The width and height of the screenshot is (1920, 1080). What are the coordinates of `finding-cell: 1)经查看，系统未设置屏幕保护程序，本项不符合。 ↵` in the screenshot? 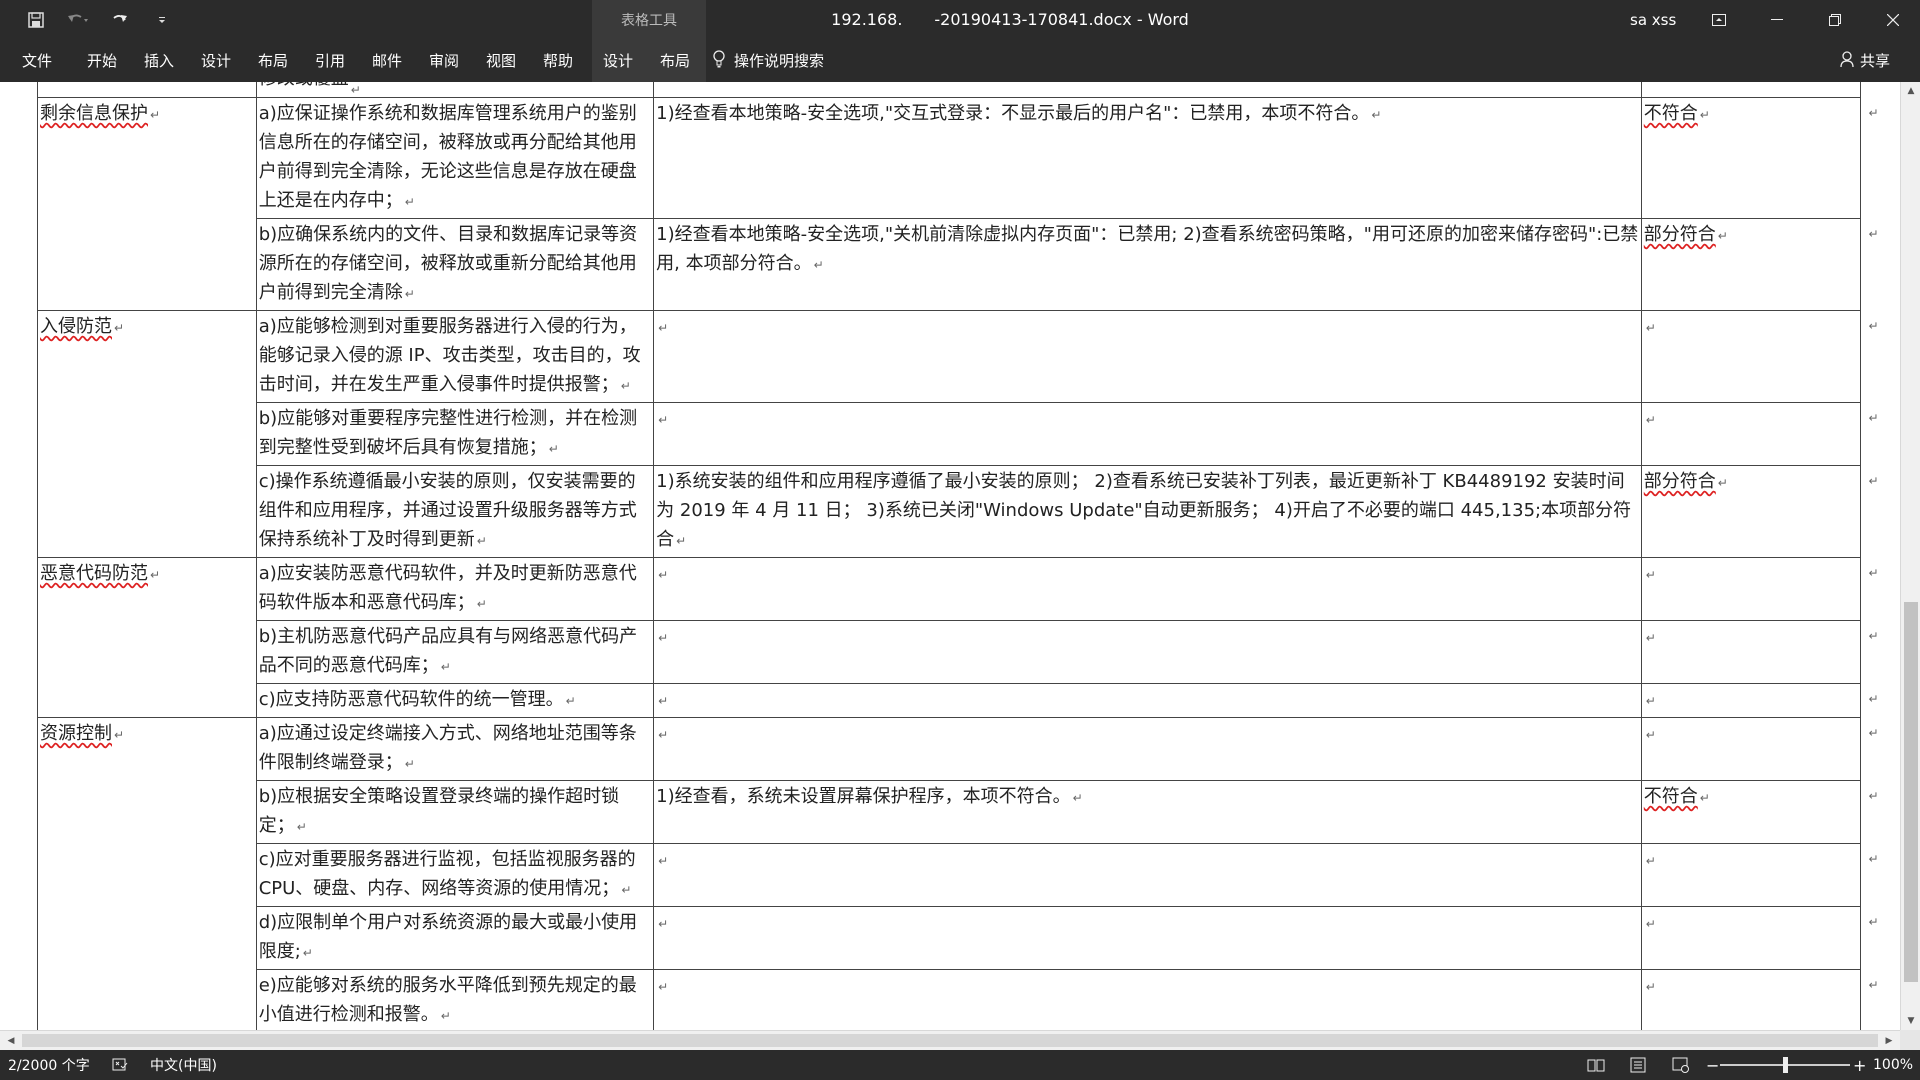 It's located at (1147, 812).